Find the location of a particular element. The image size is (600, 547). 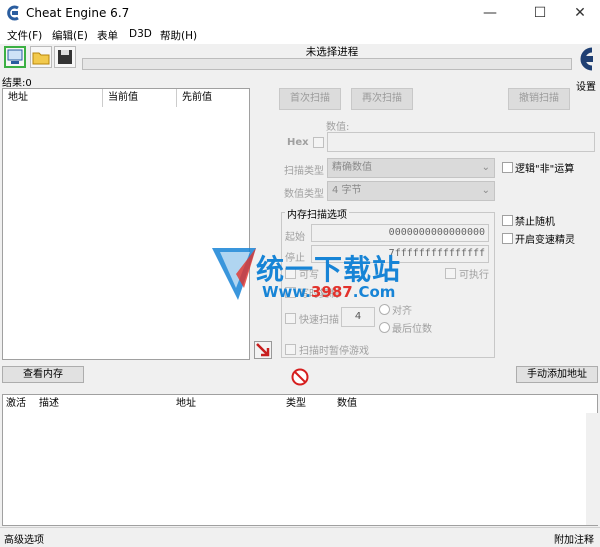

results-count: 结果:0 is located at coordinates (17, 83).